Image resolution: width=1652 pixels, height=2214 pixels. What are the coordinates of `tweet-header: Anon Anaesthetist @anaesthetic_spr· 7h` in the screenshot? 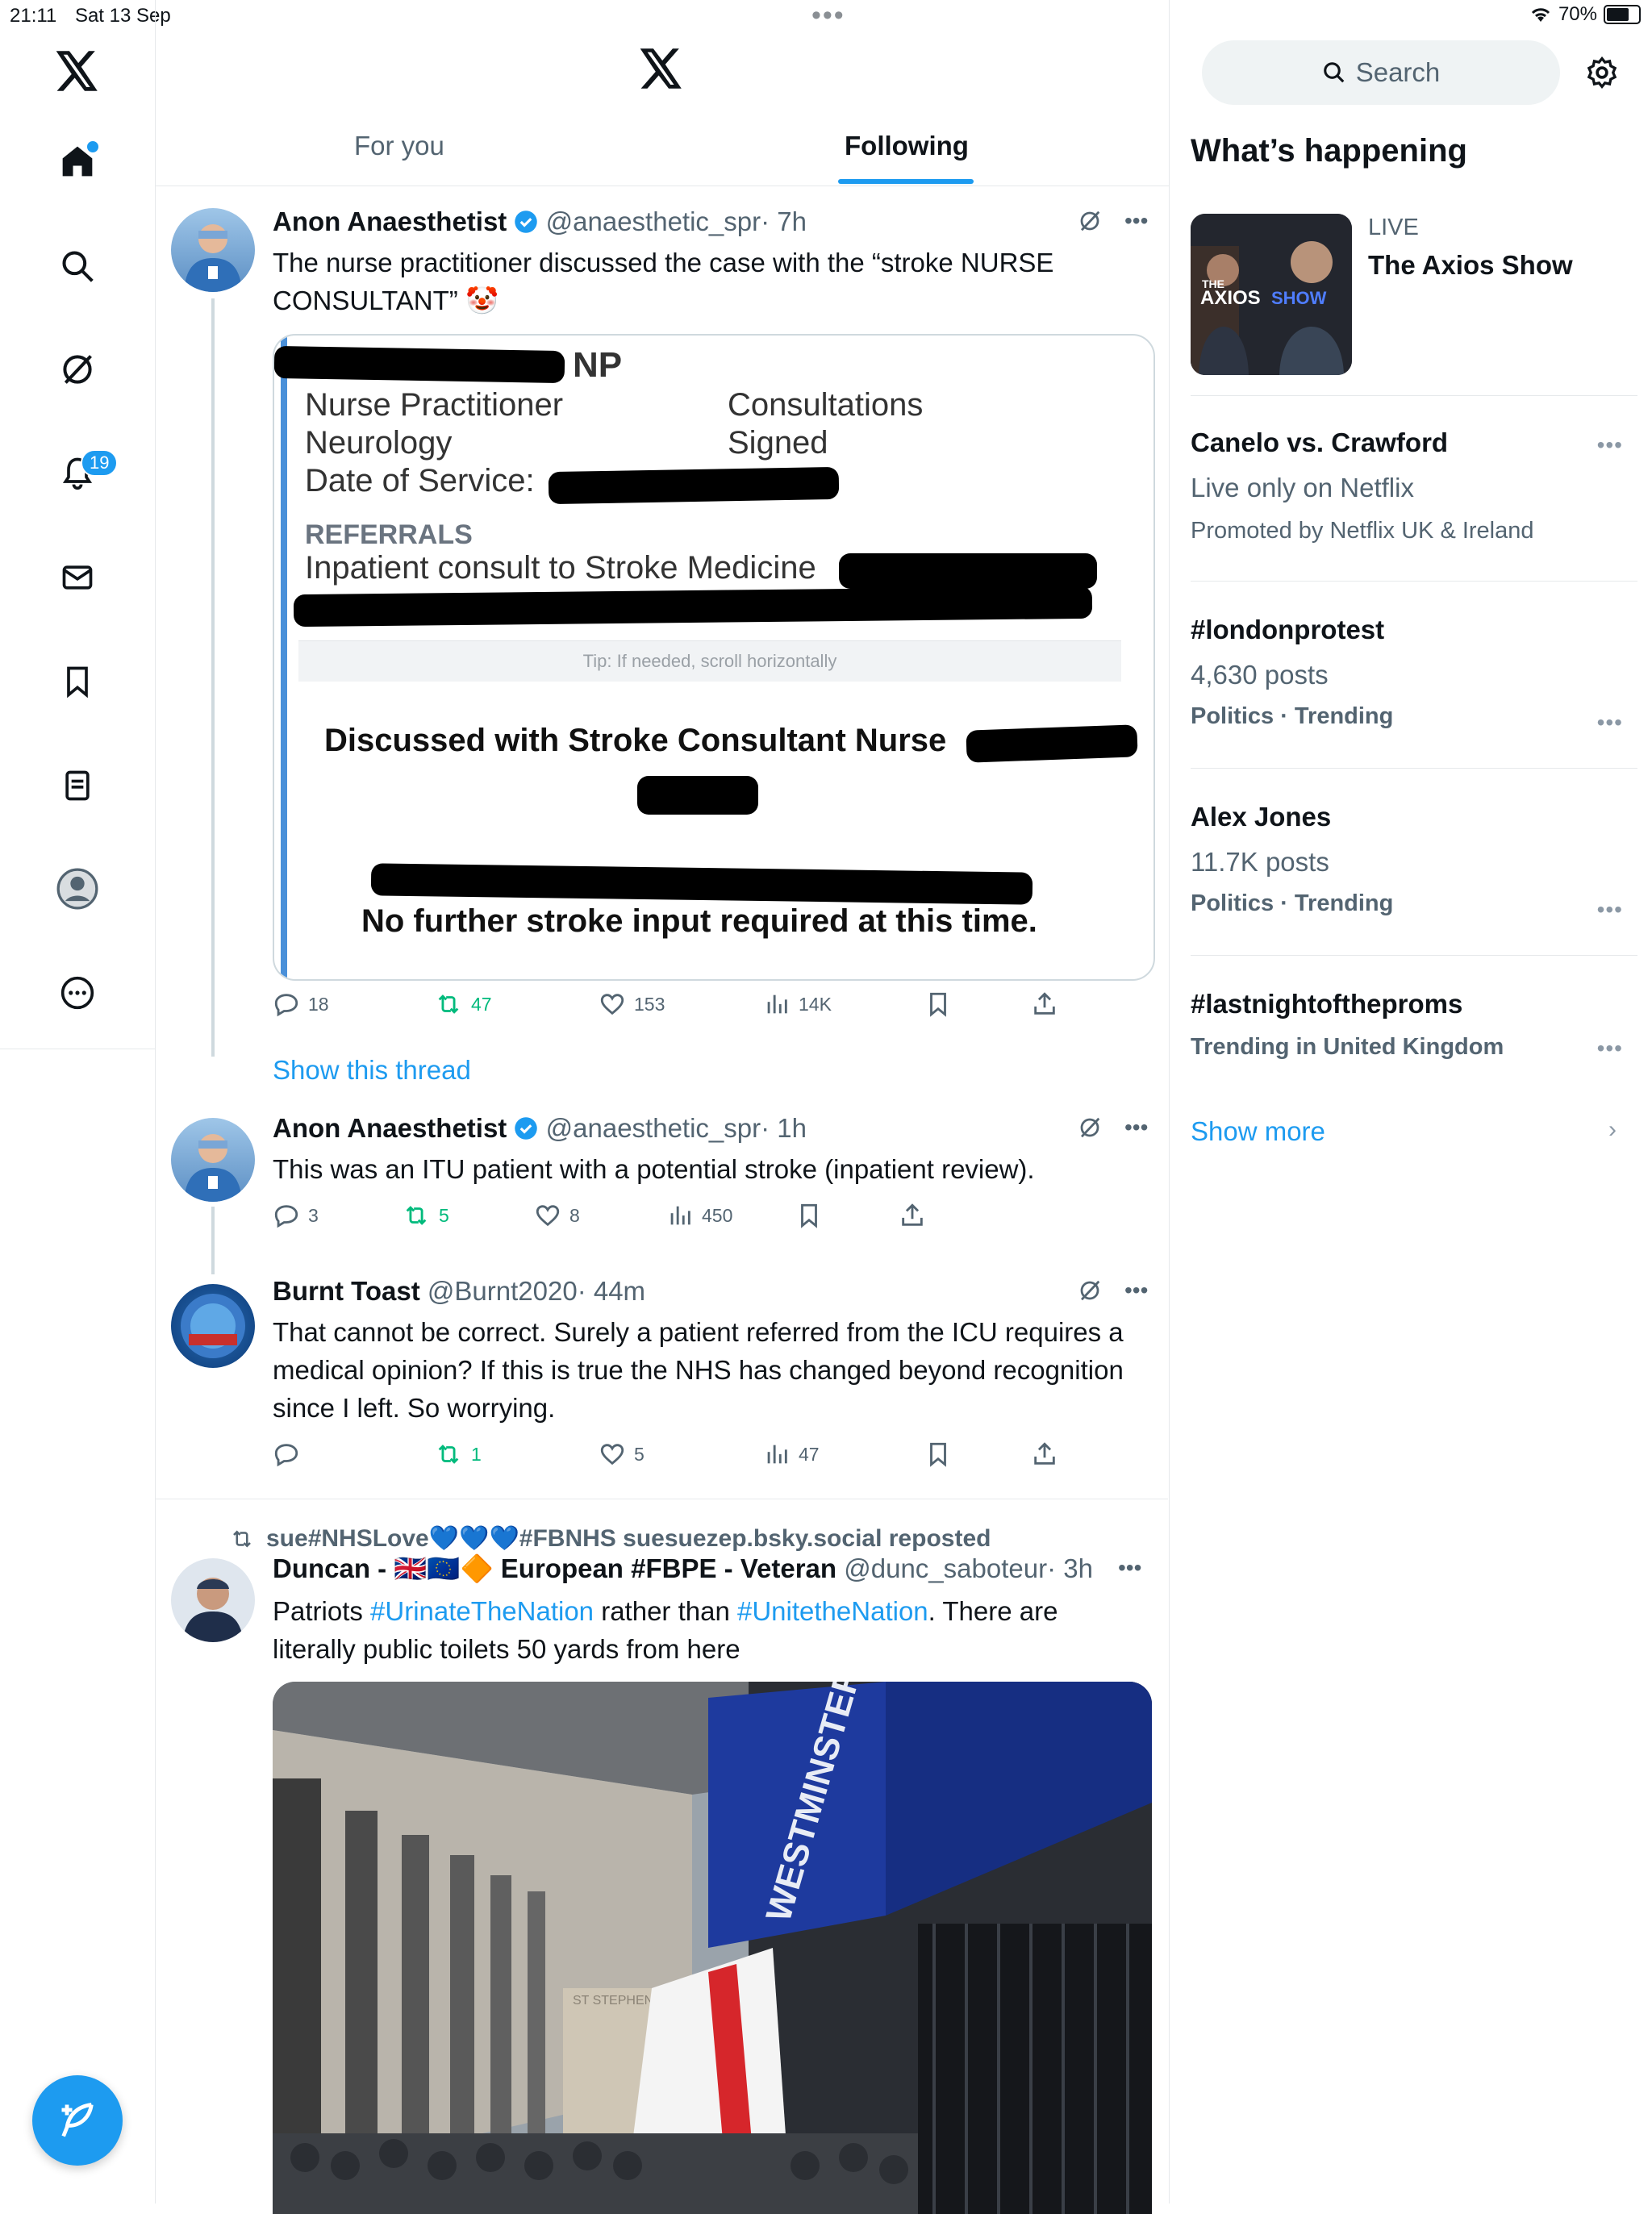 It's located at (540, 221).